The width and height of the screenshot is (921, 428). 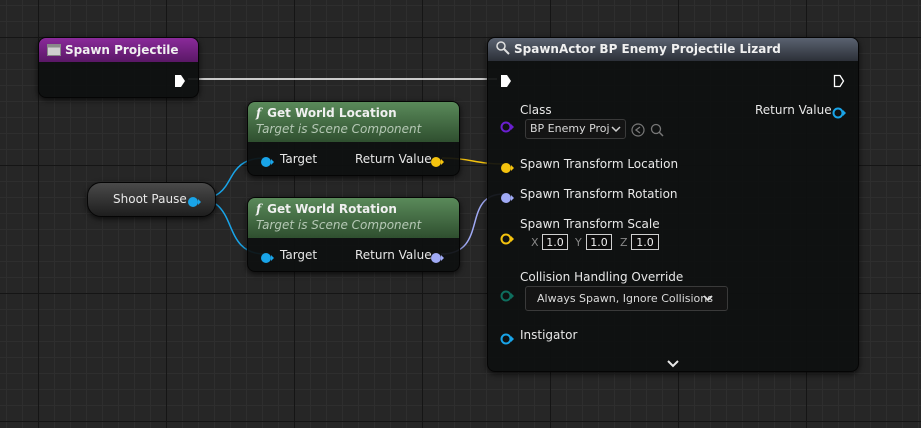 What do you see at coordinates (839, 113) in the screenshot?
I see `return-value-pin` at bounding box center [839, 113].